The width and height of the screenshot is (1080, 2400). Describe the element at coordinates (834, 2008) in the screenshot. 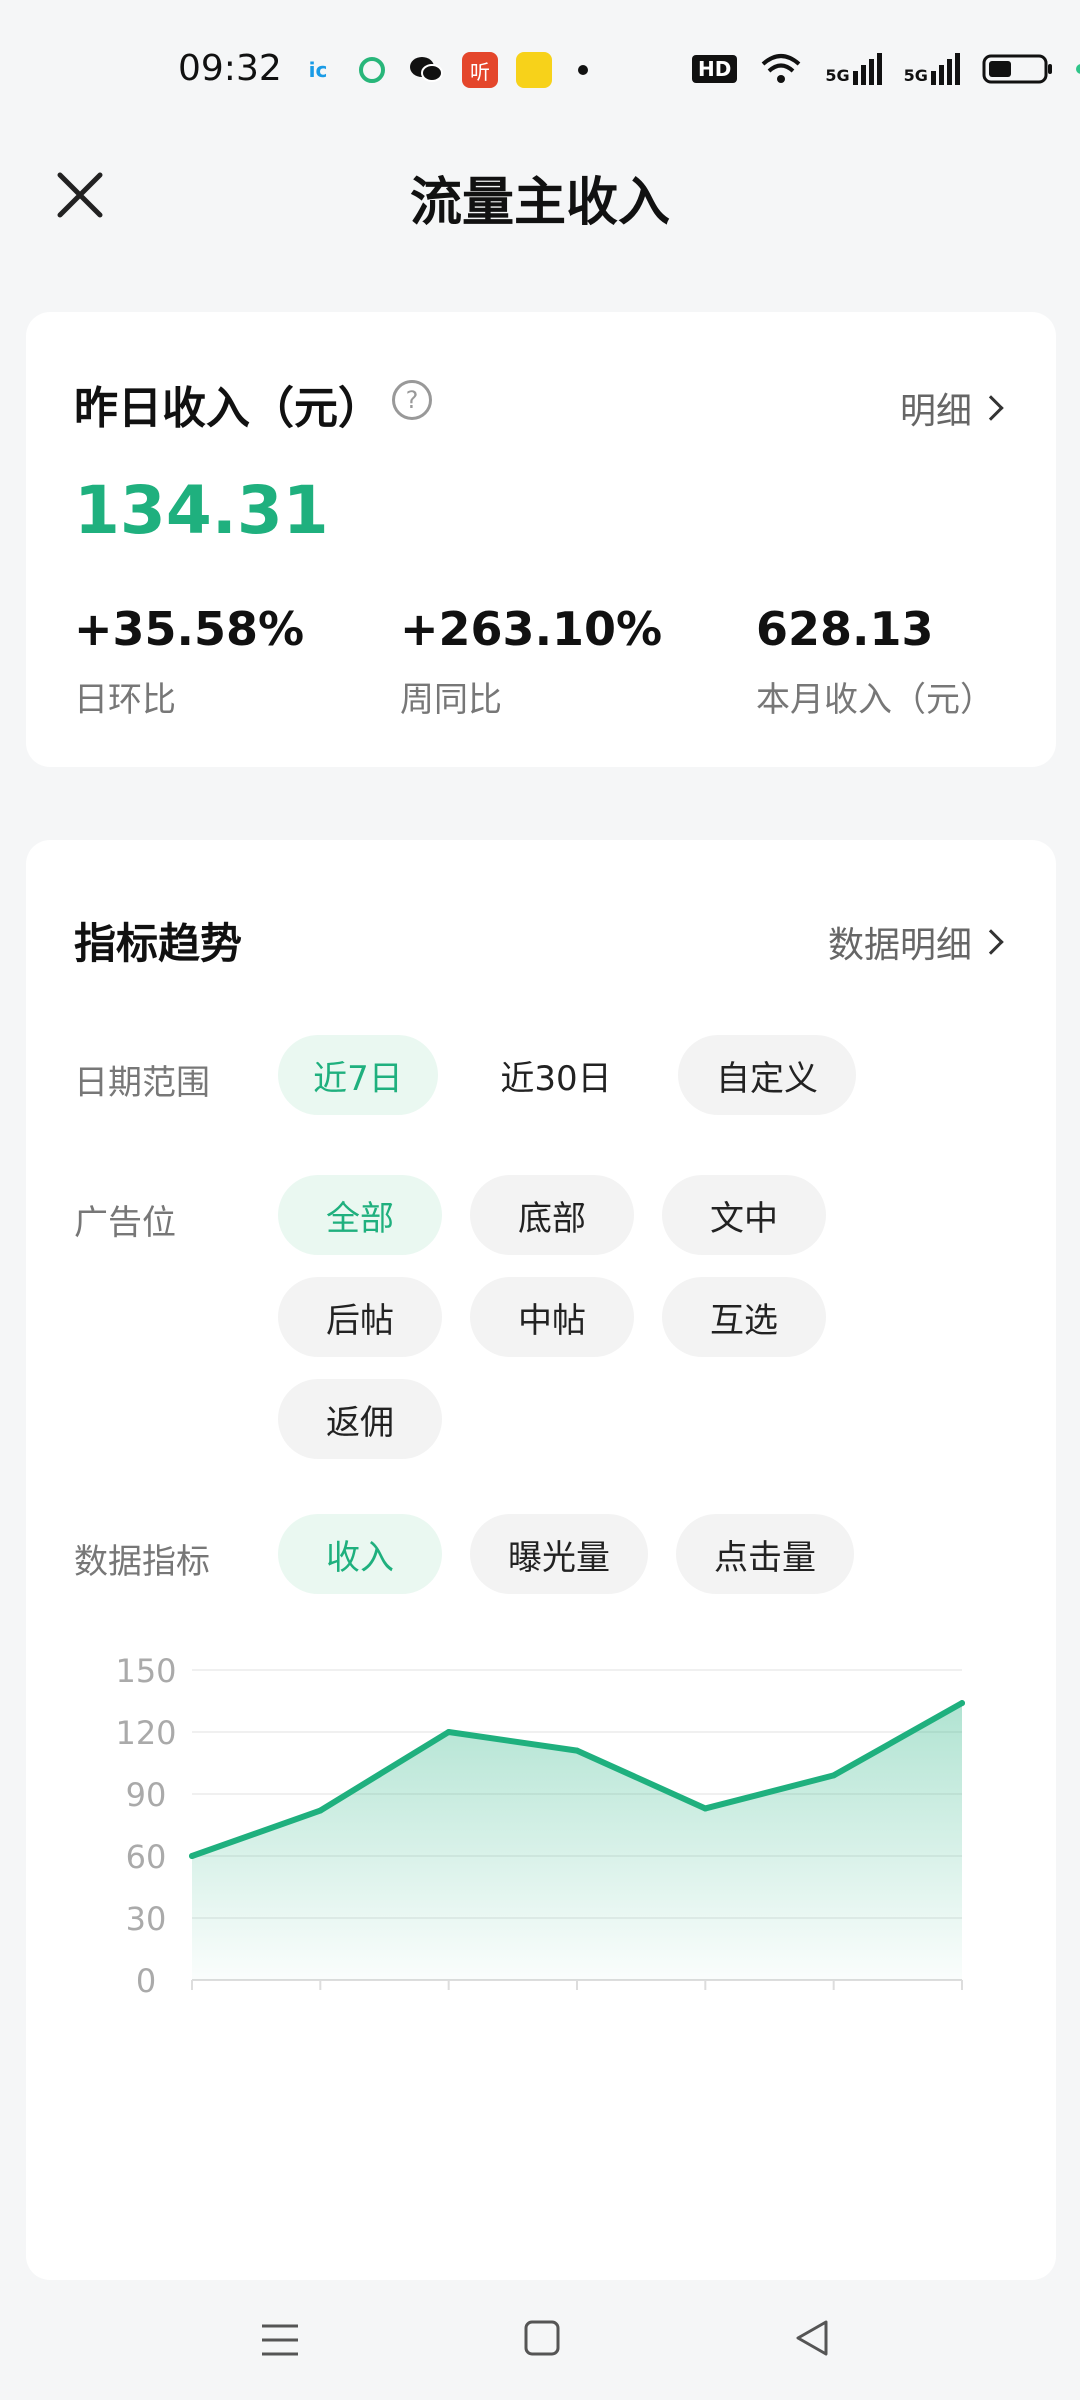

I see `x-tick-label: 02/05` at that location.